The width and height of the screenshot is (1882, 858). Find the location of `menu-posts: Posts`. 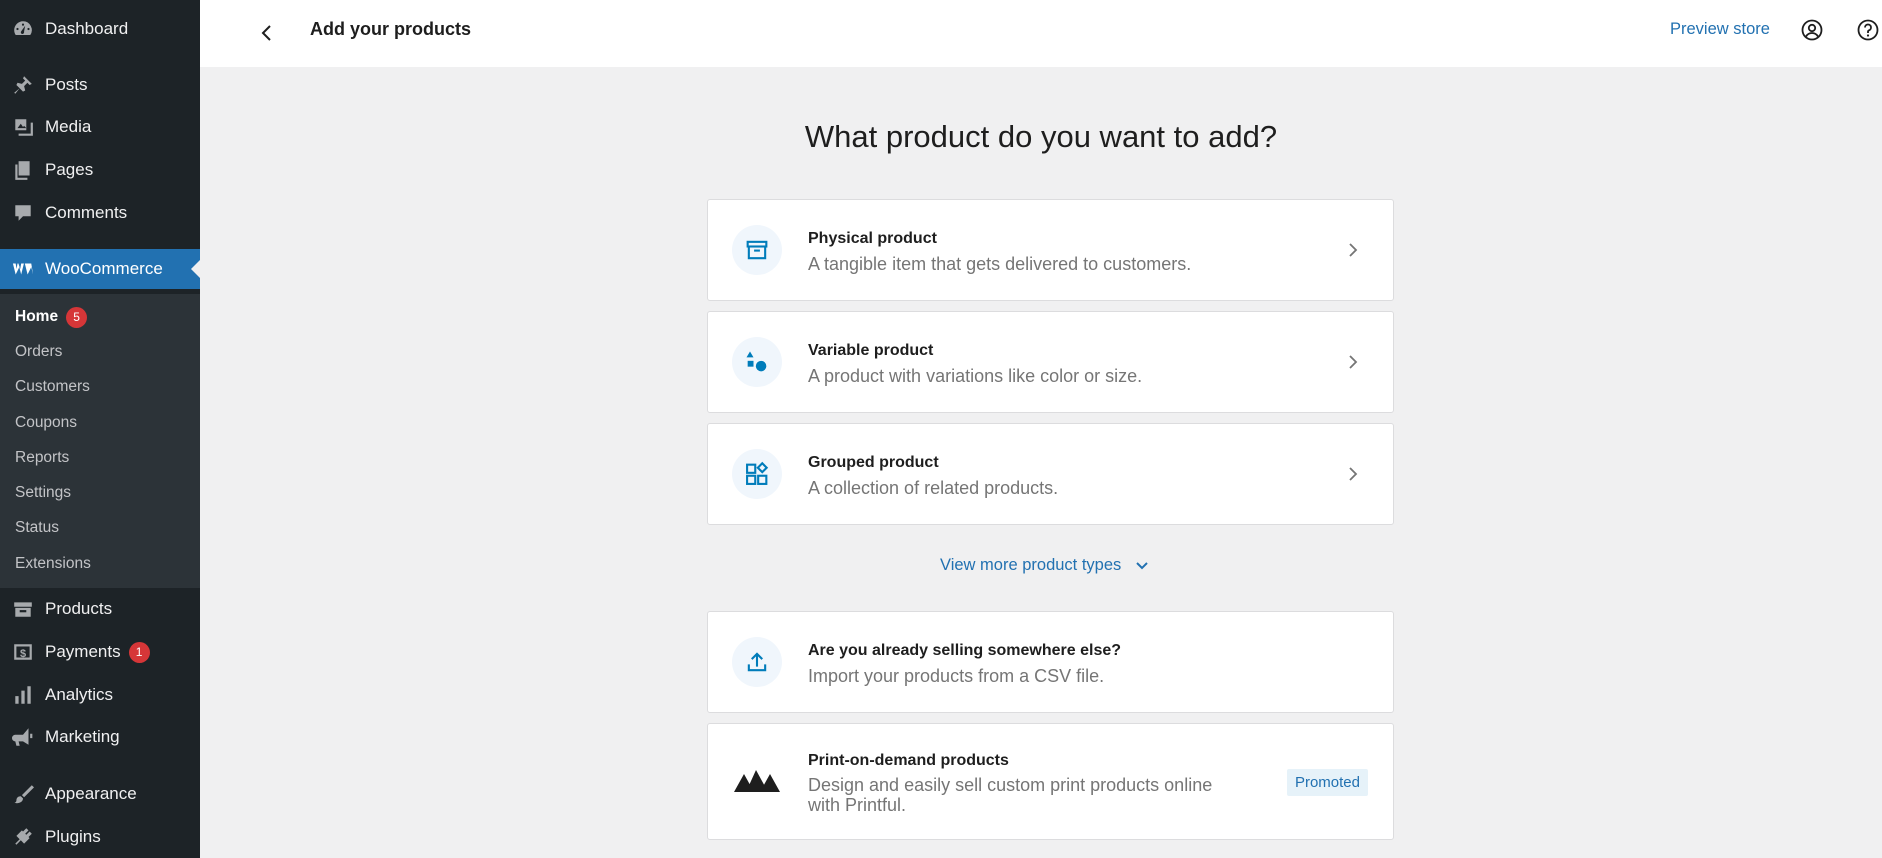

menu-posts: Posts is located at coordinates (100, 85).